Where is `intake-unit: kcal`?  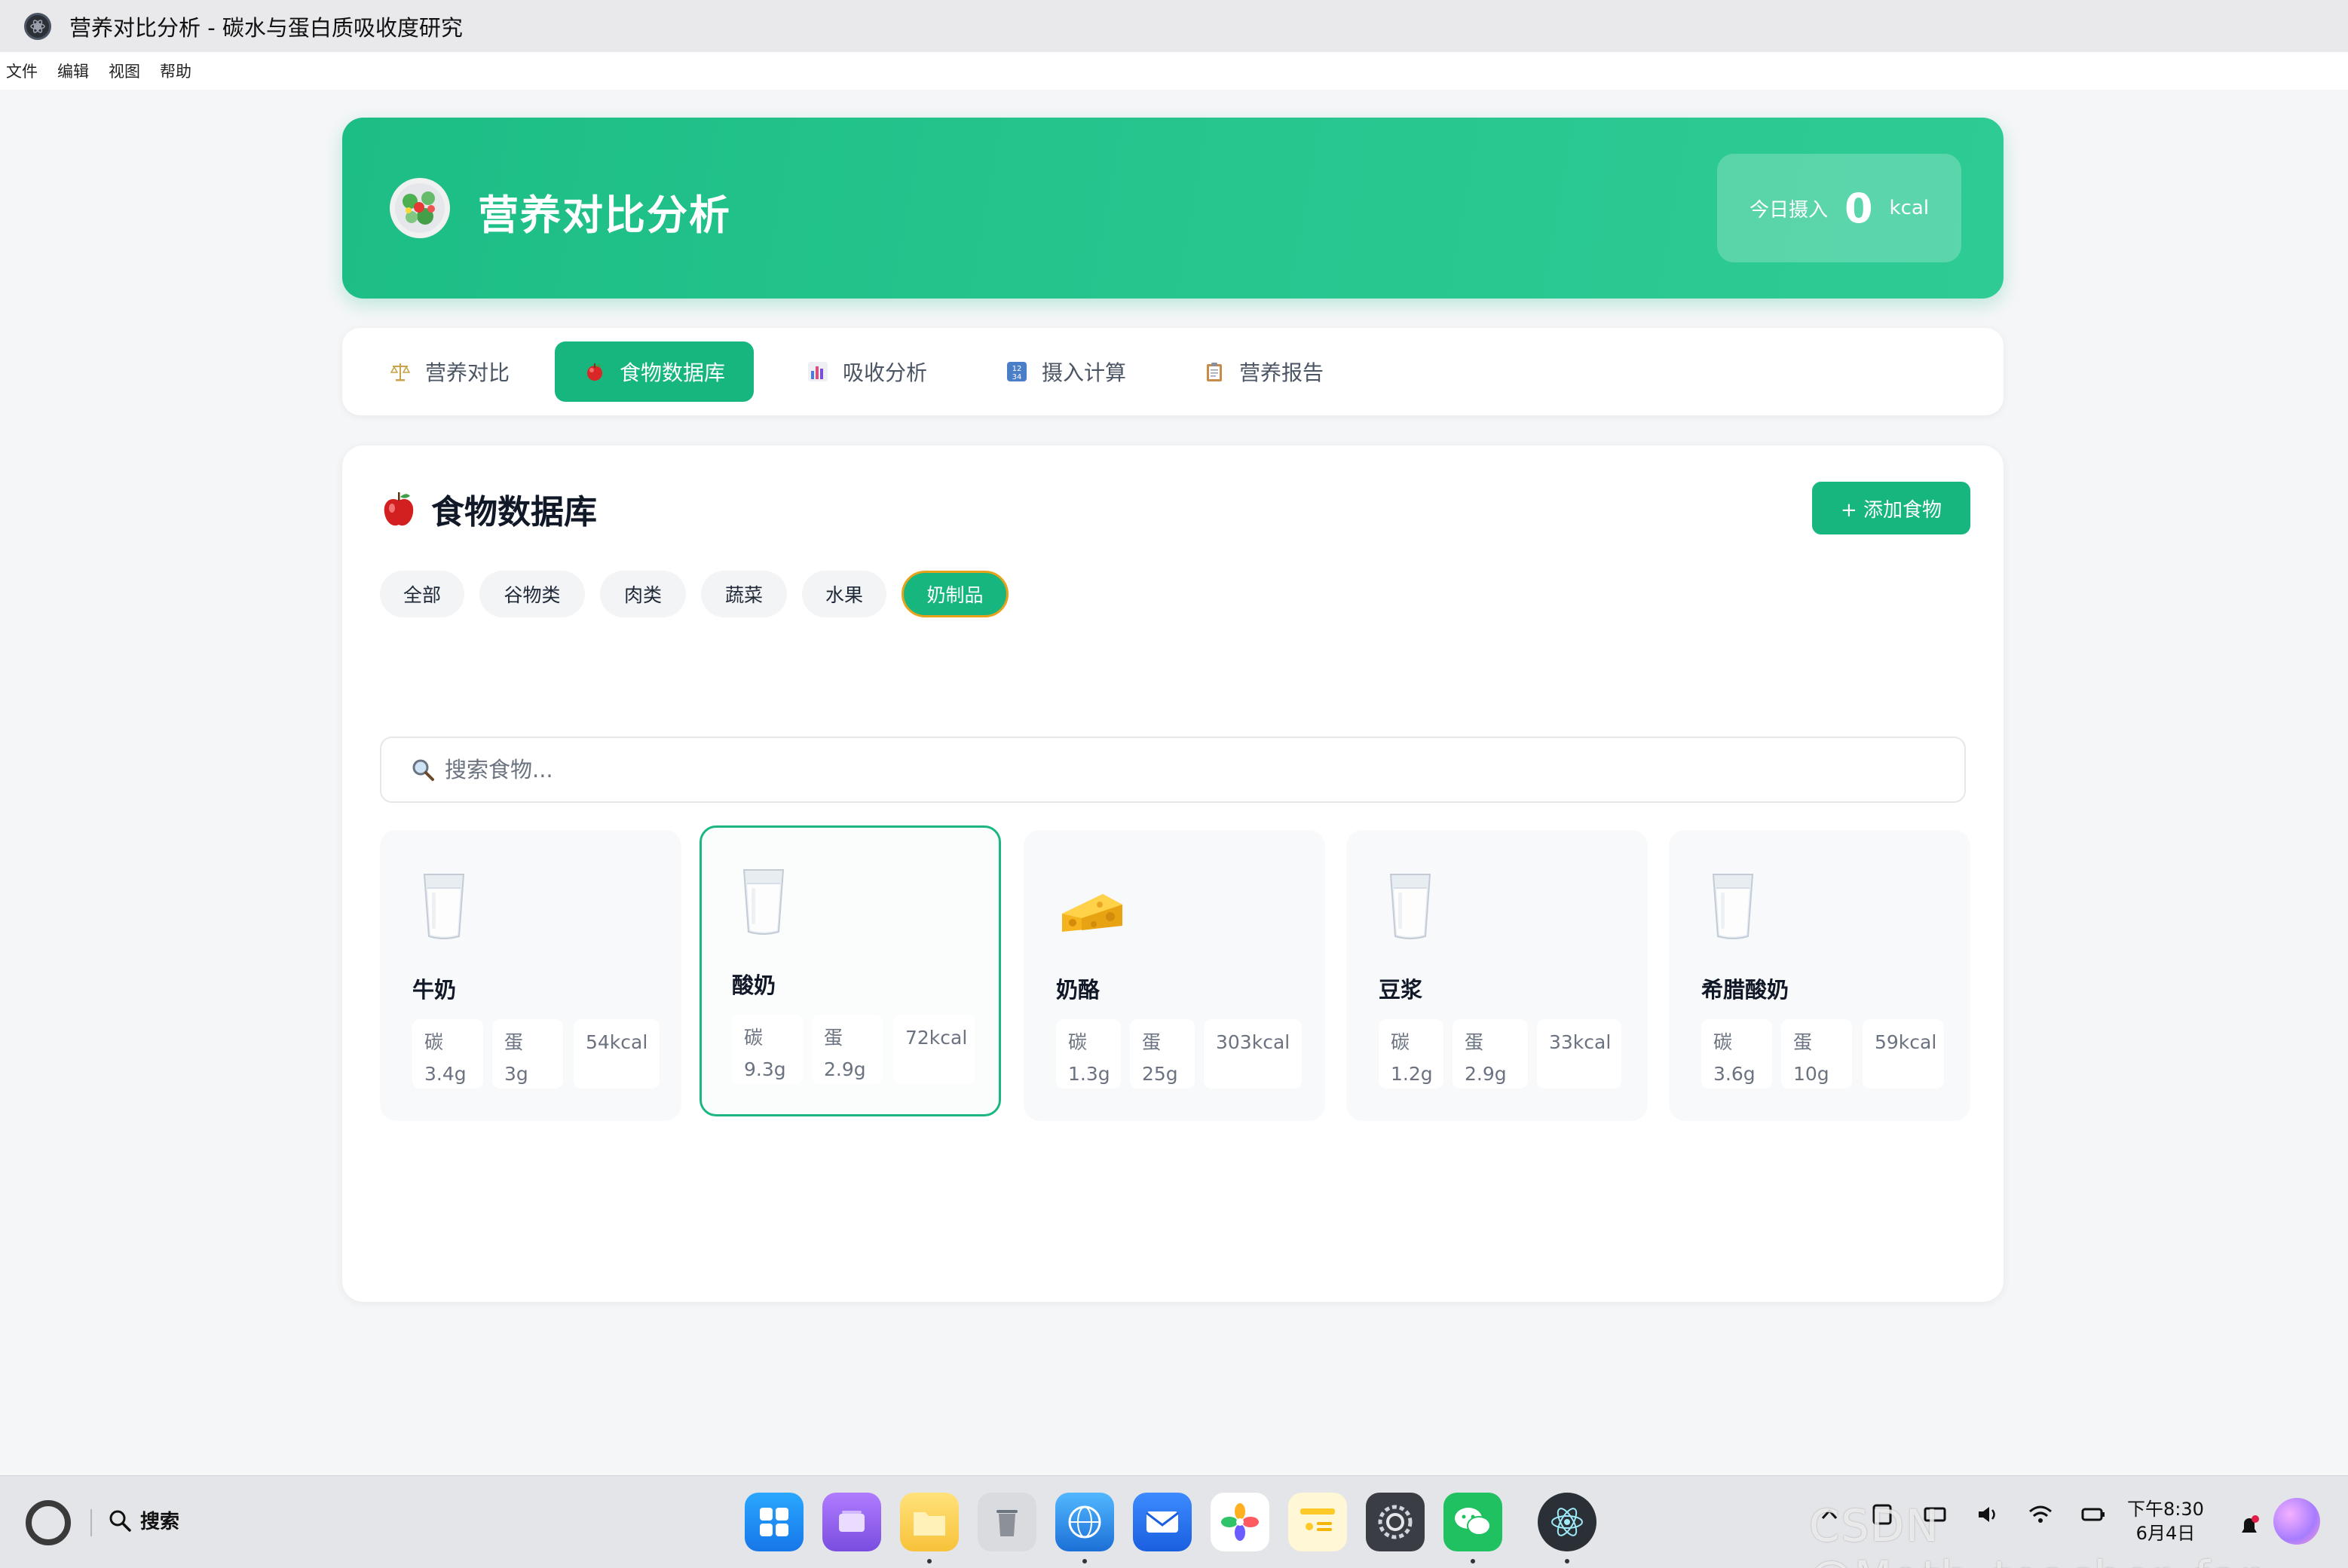
intake-unit: kcal is located at coordinates (1909, 208).